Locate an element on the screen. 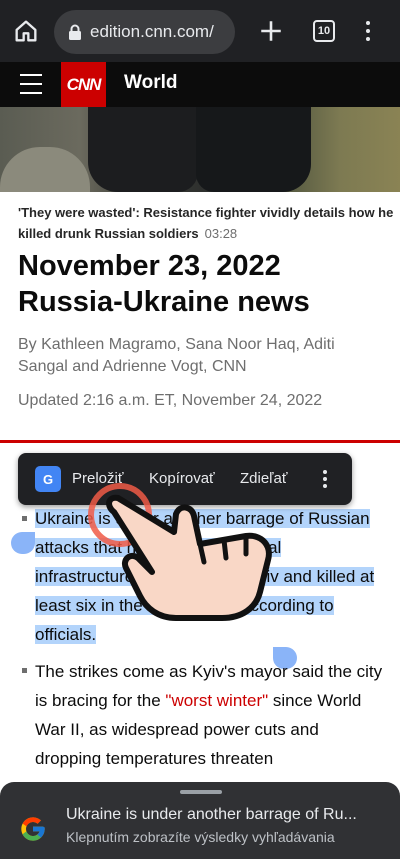 The height and width of the screenshot is (859, 400). headline-line-2: Russia-Ukraine news is located at coordinates (164, 302).